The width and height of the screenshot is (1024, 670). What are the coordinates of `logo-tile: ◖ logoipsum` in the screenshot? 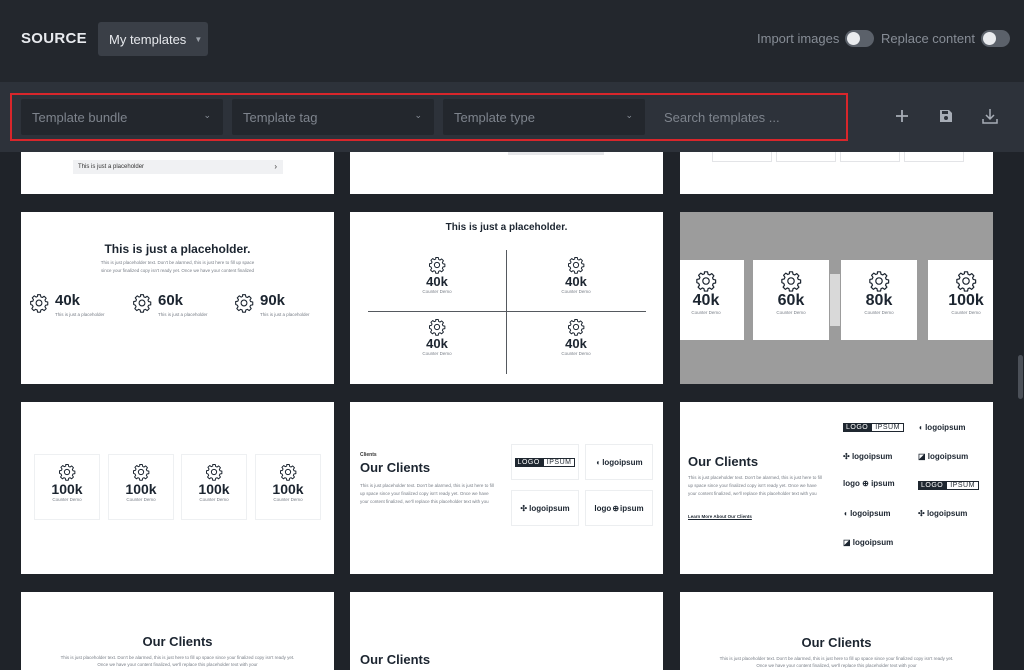 It's located at (619, 462).